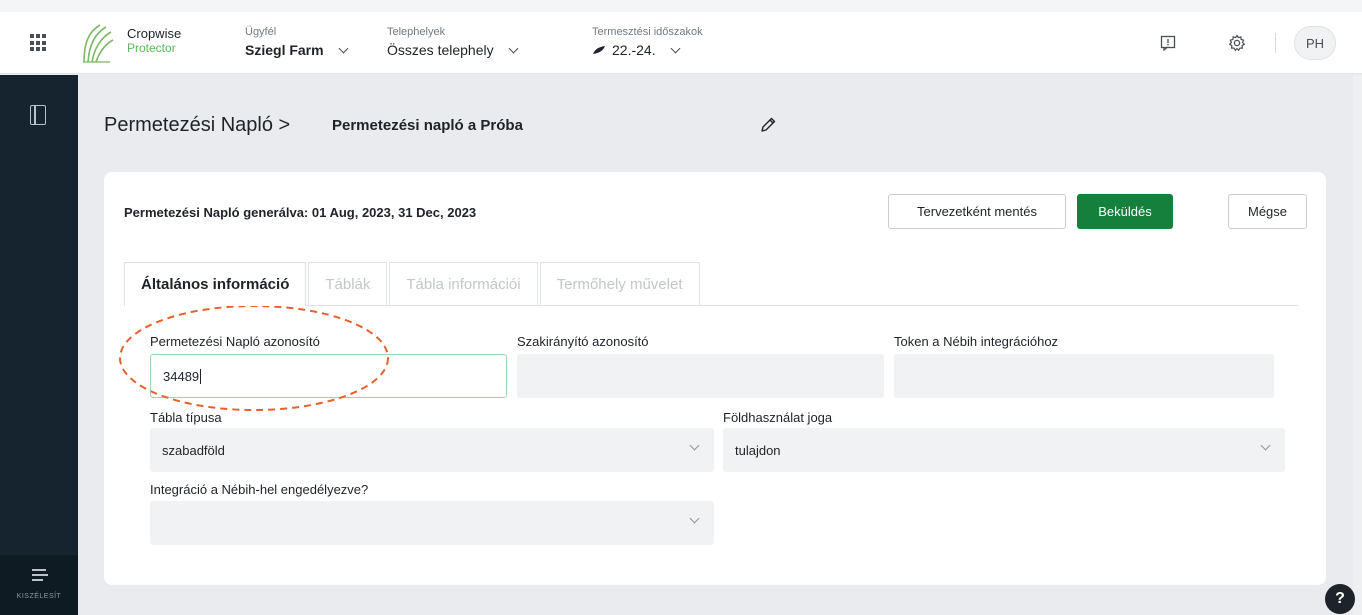  Describe the element at coordinates (1315, 43) in the screenshot. I see `avatar: PH` at that location.